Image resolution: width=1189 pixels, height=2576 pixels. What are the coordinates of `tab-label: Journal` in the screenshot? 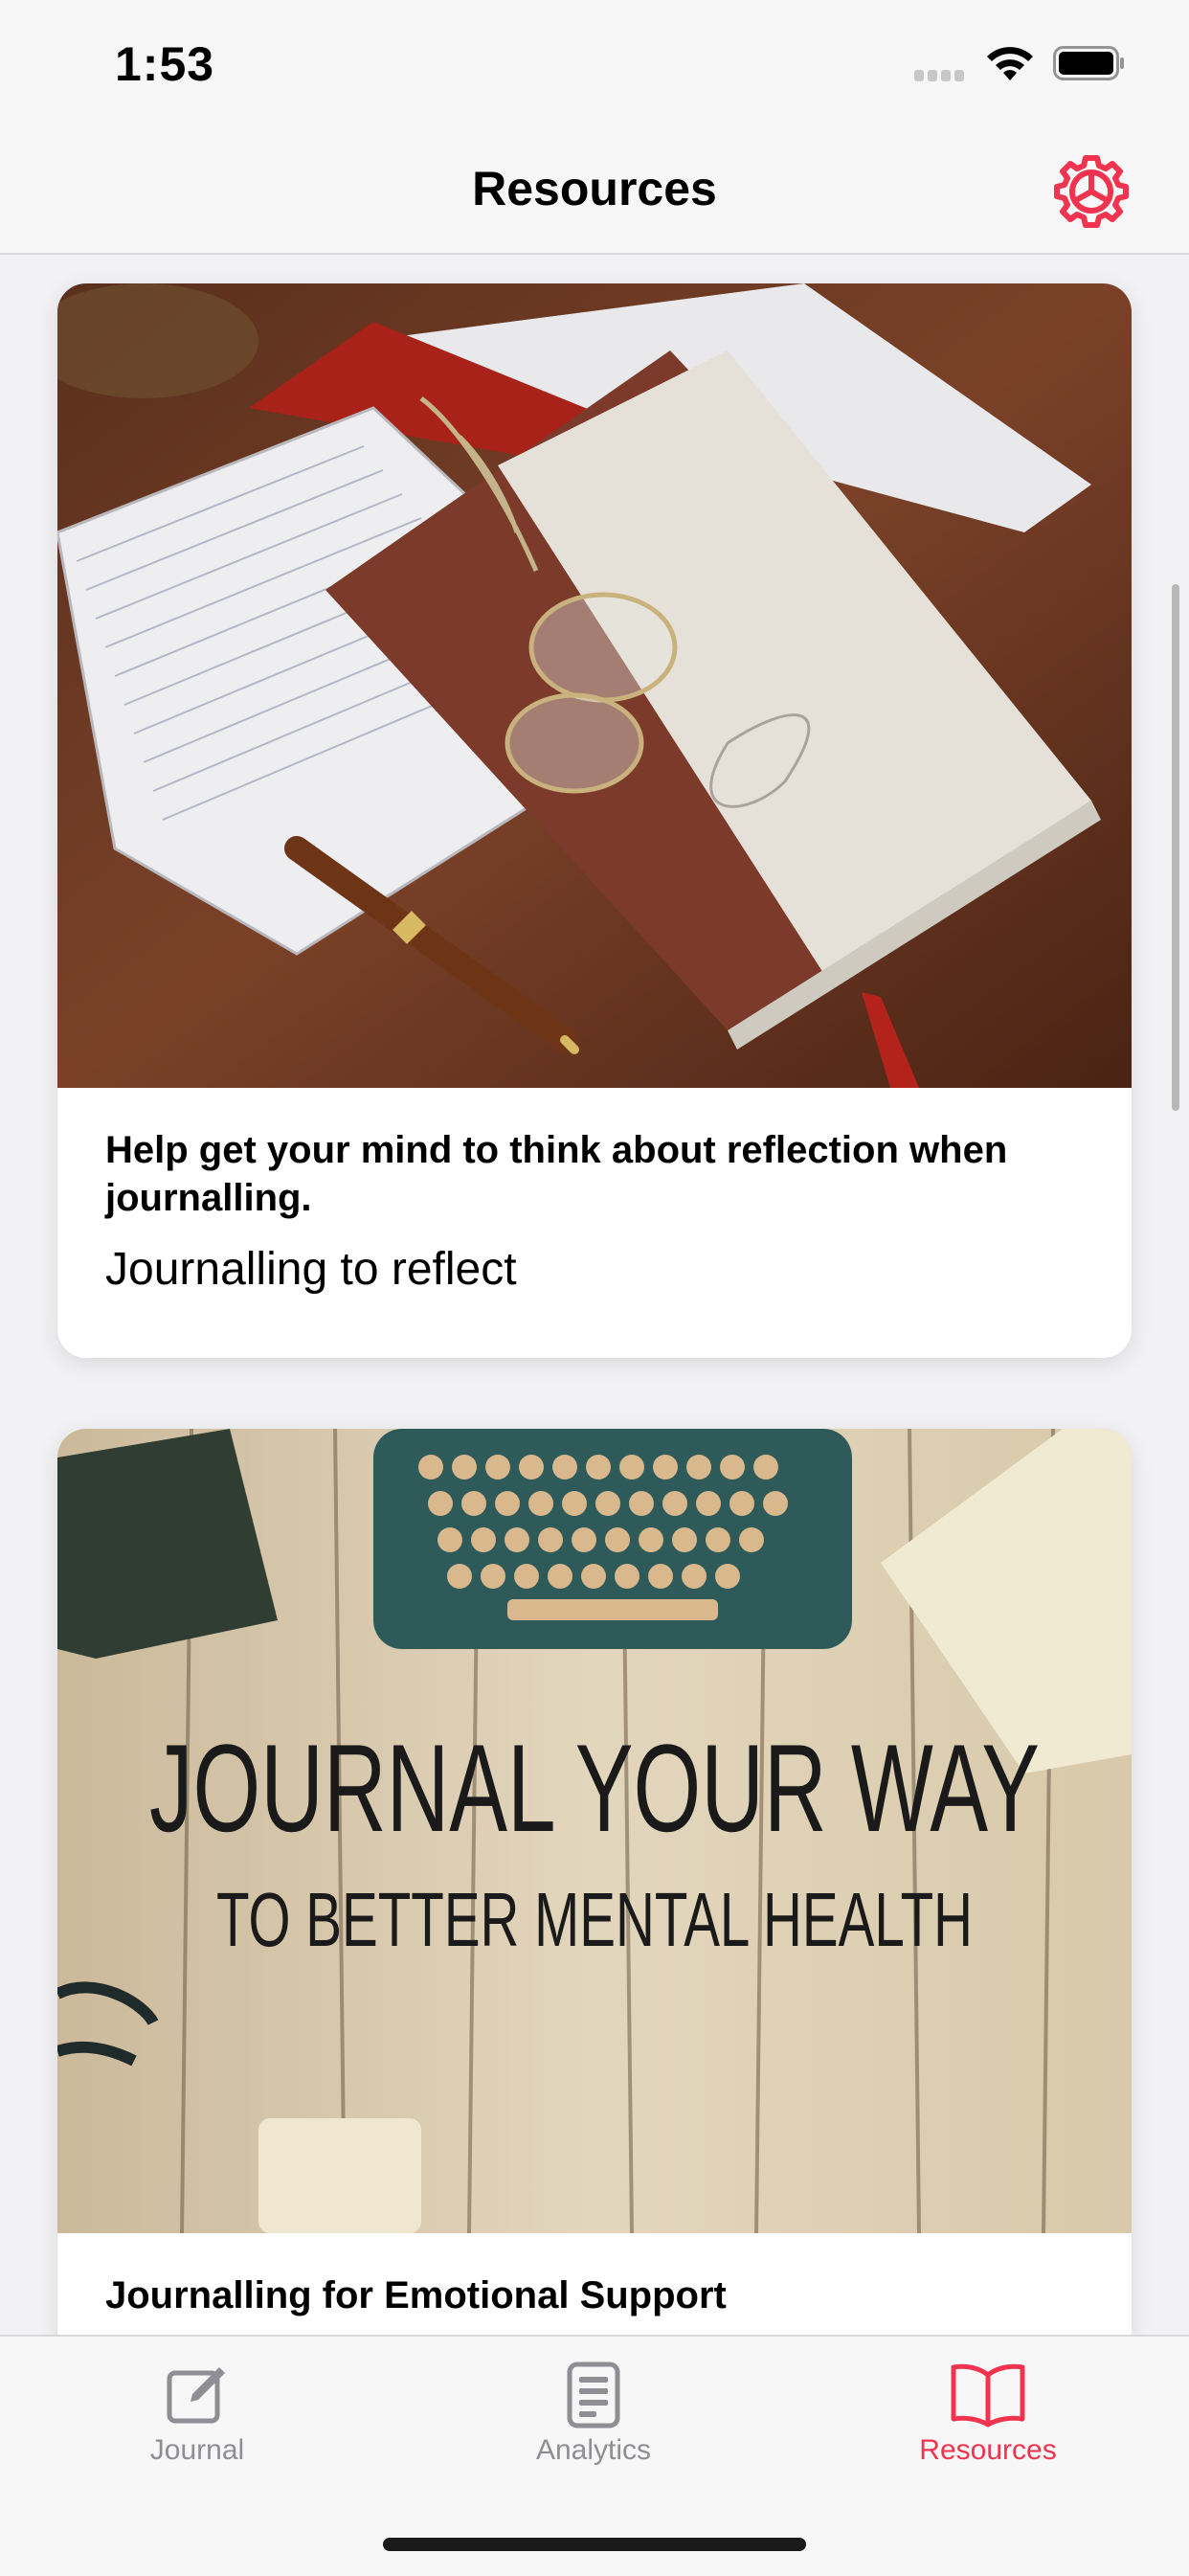 It's located at (197, 2450).